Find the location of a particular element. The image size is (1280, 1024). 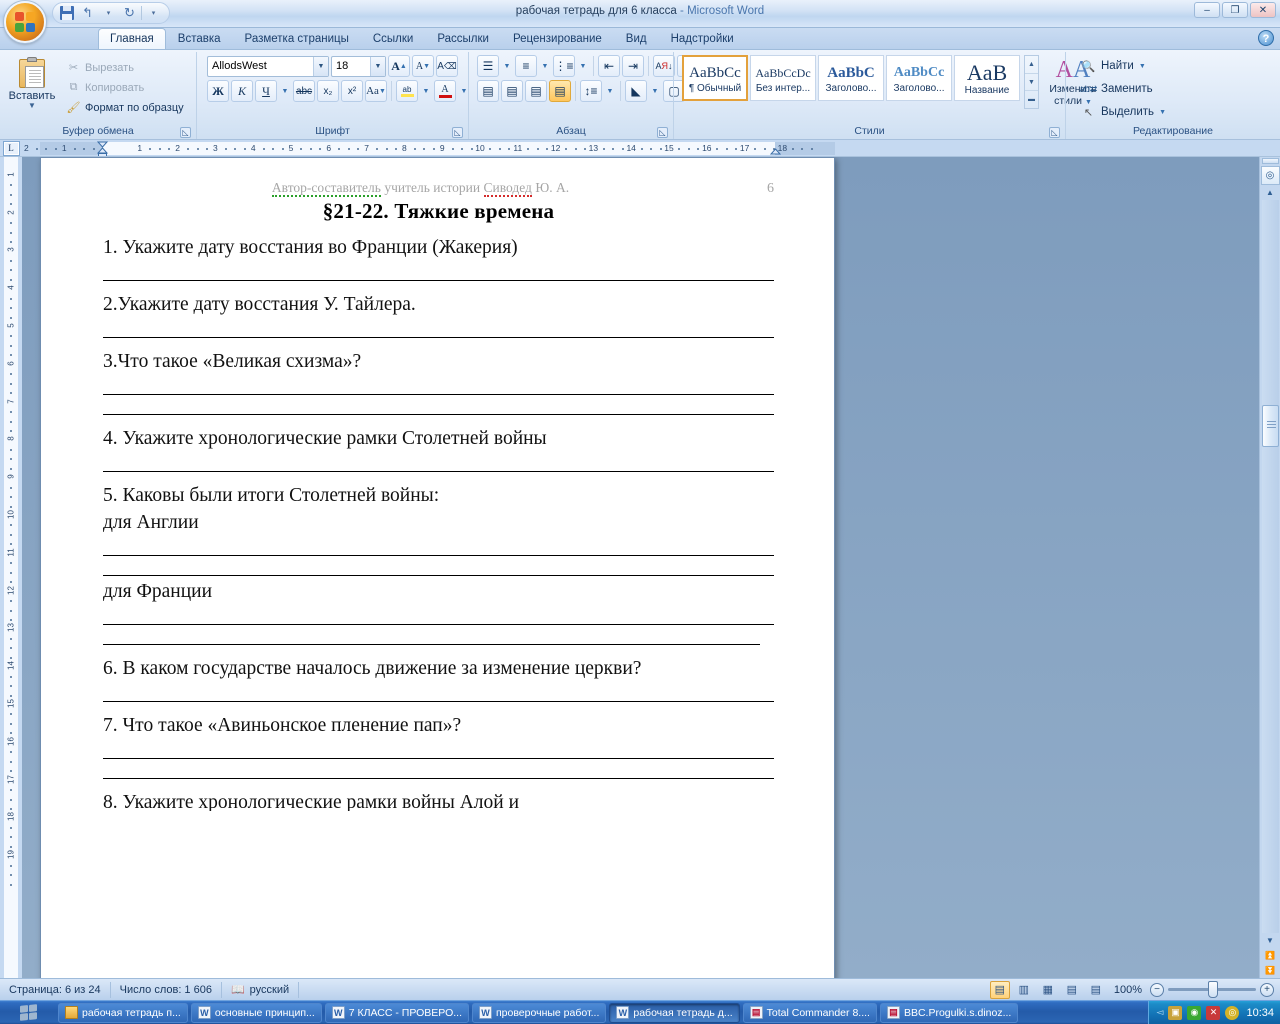

clipboard-dialog-launcher: ◺ is located at coordinates (185, 132).